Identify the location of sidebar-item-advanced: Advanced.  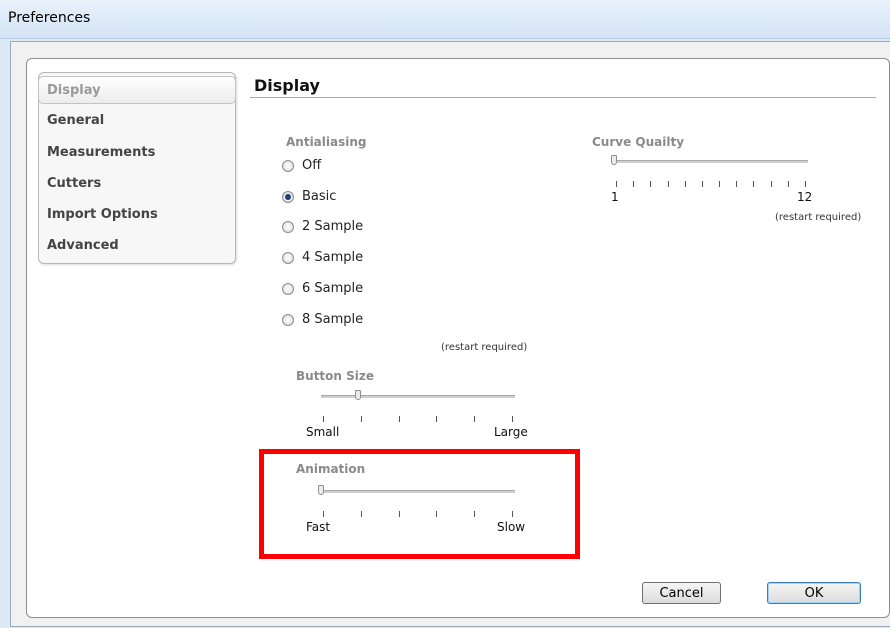
(137, 246).